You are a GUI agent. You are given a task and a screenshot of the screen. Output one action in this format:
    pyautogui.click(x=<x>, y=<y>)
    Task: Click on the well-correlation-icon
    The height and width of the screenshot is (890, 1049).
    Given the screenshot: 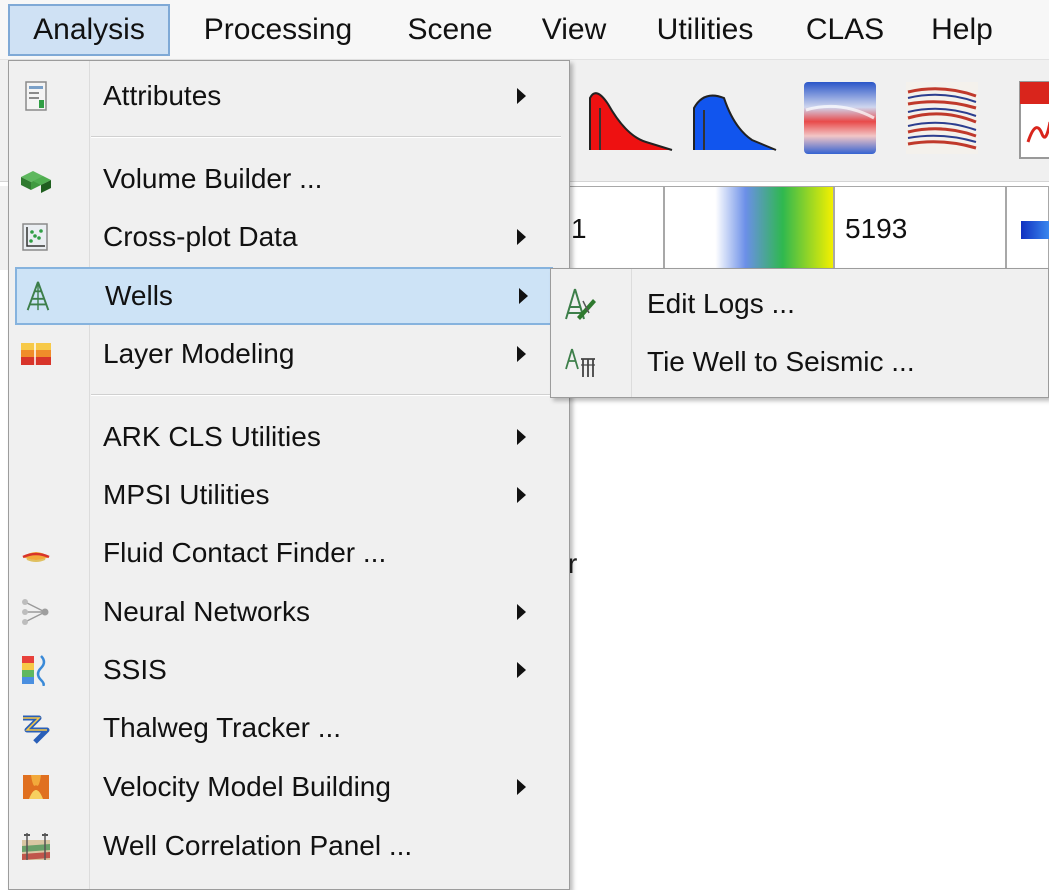 What is the action you would take?
    pyautogui.click(x=36, y=846)
    